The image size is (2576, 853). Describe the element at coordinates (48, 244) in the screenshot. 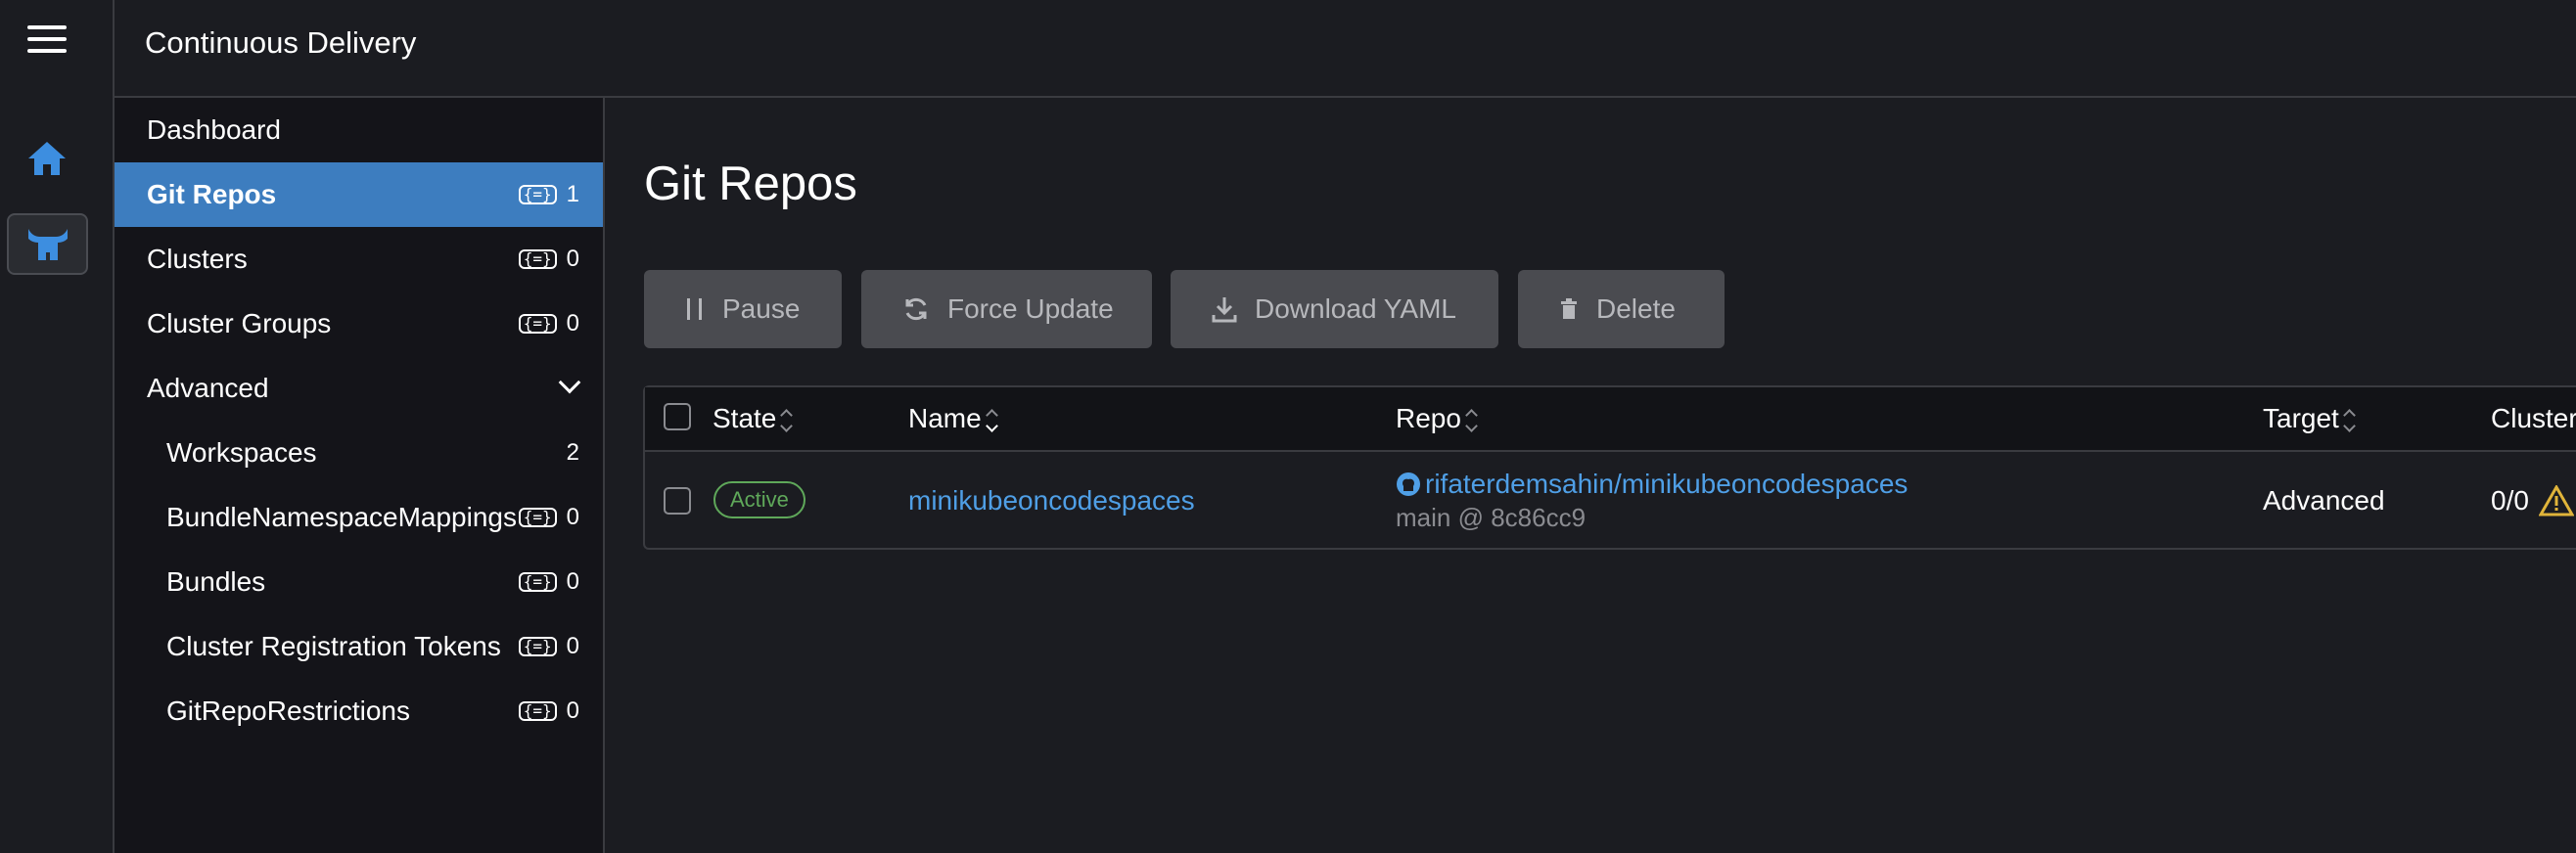

I see `fleet-icon` at that location.